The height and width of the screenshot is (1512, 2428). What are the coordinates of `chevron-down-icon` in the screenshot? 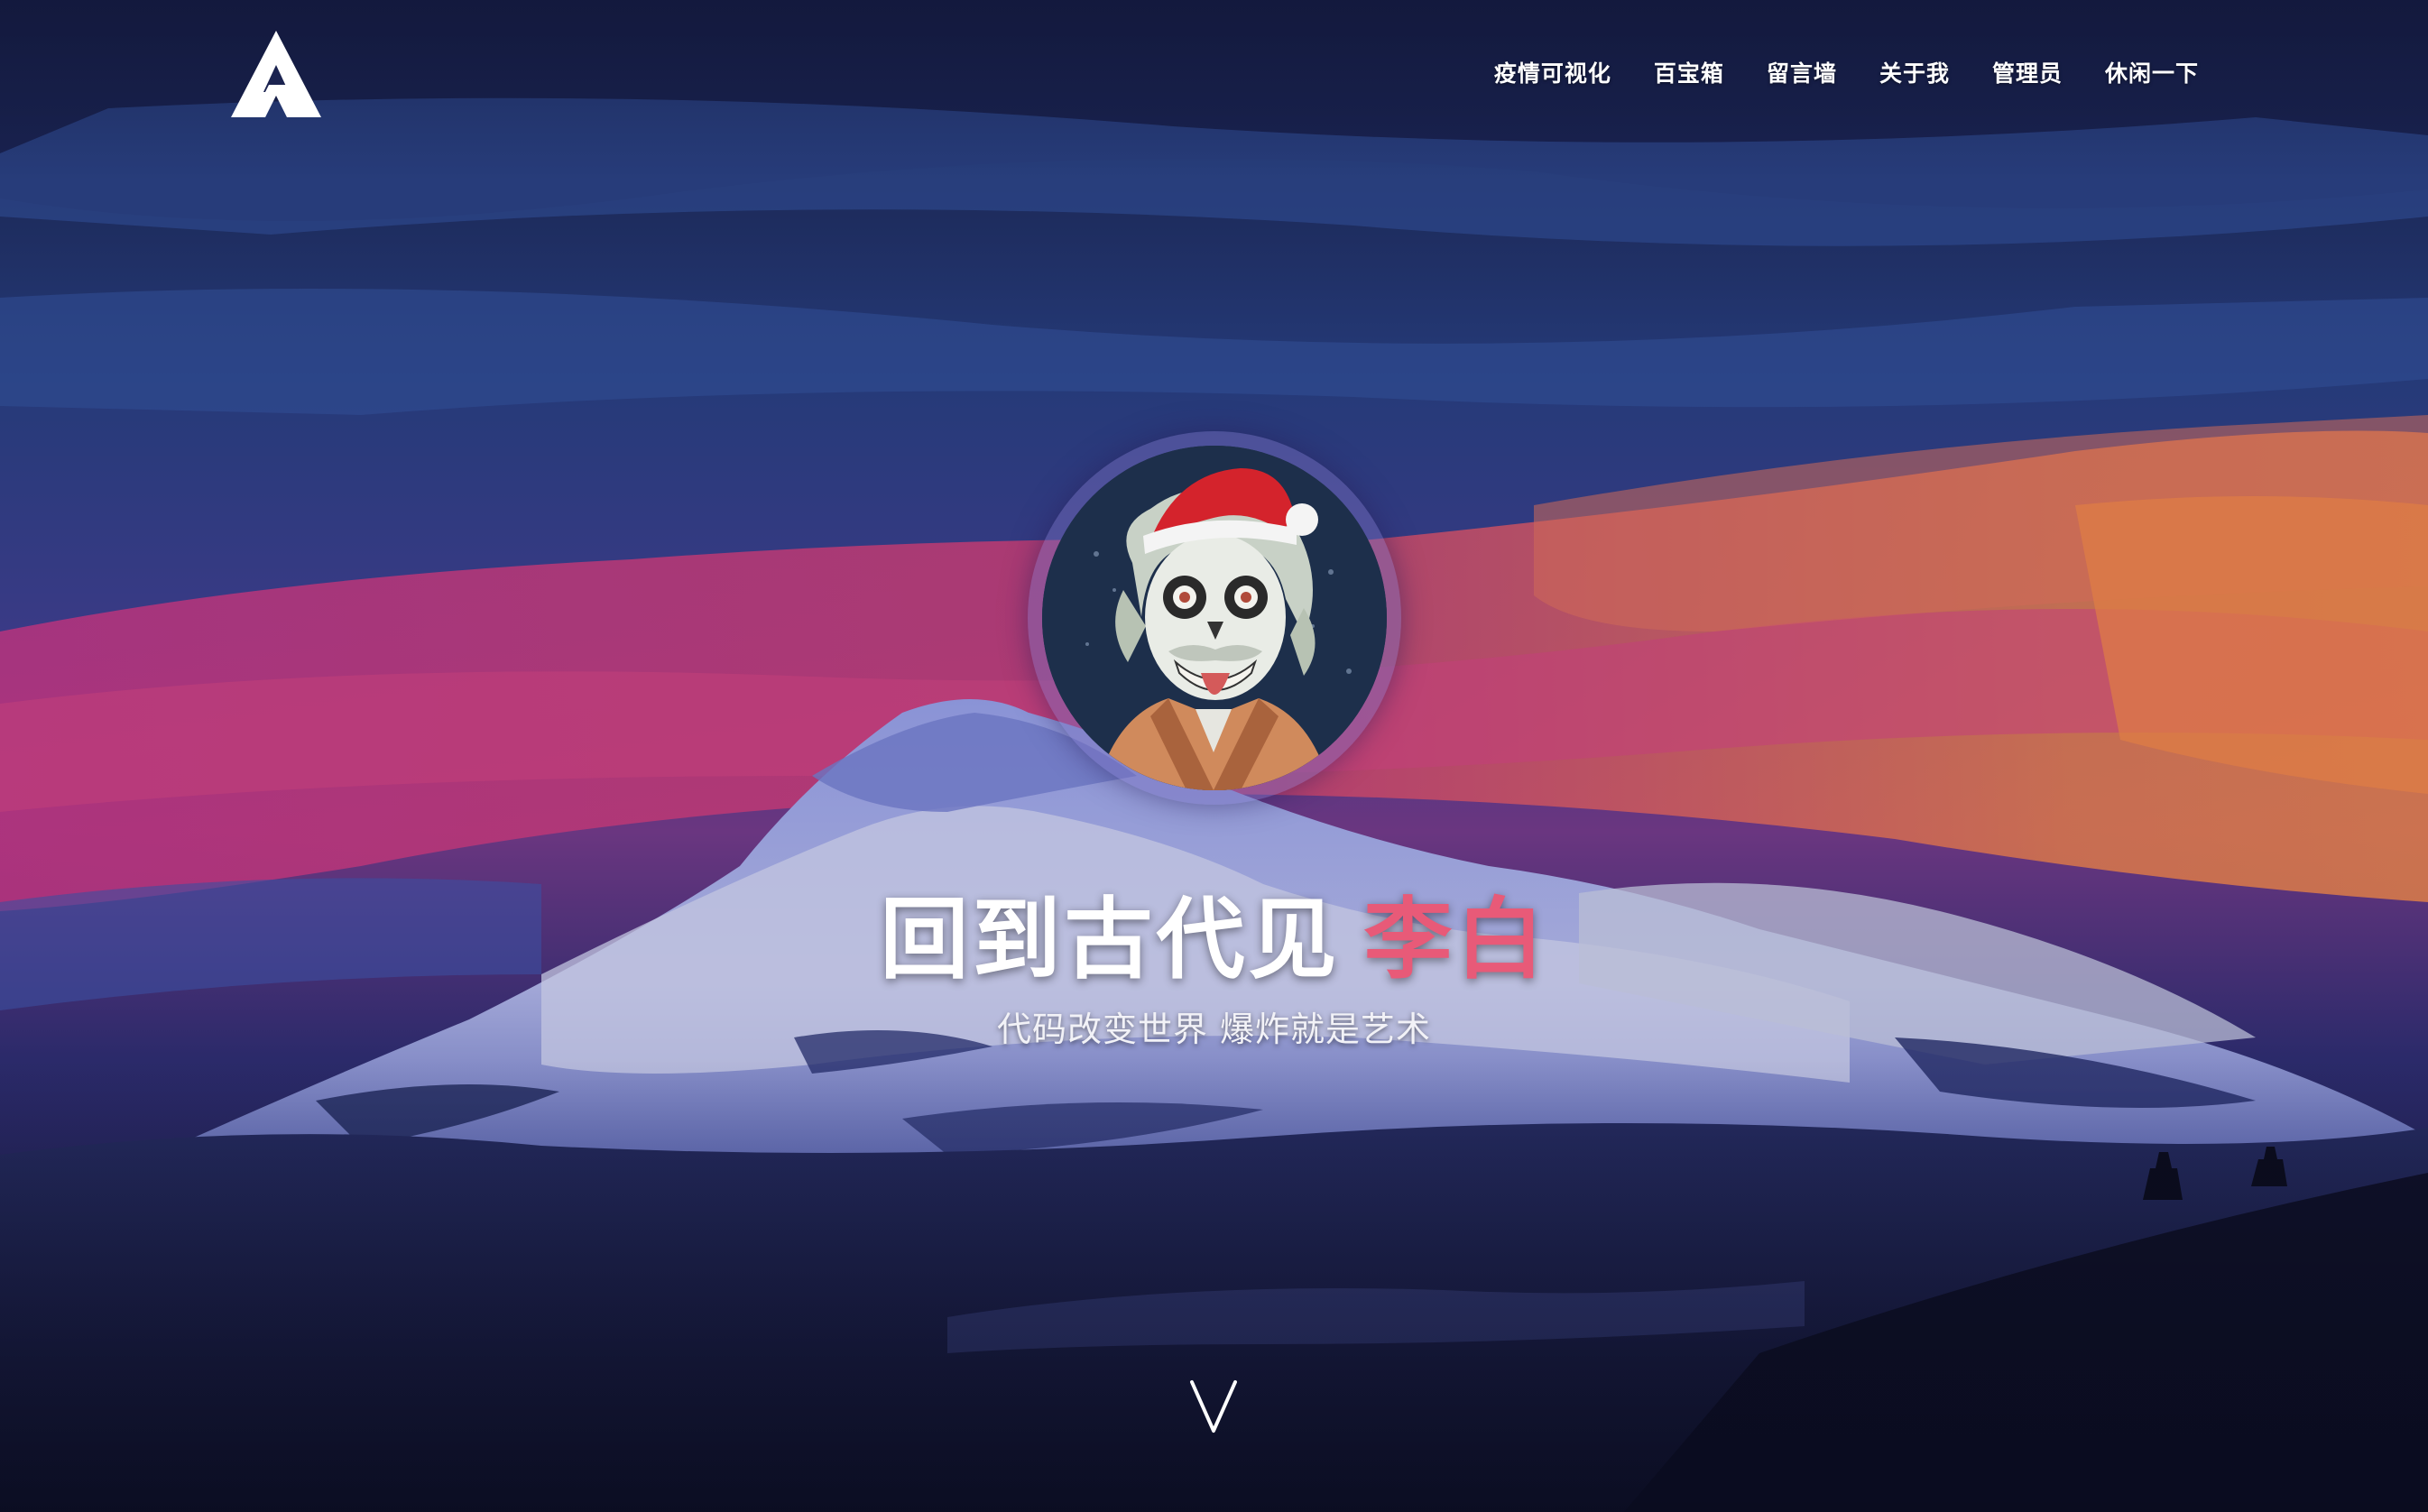 It's located at (1213, 1406).